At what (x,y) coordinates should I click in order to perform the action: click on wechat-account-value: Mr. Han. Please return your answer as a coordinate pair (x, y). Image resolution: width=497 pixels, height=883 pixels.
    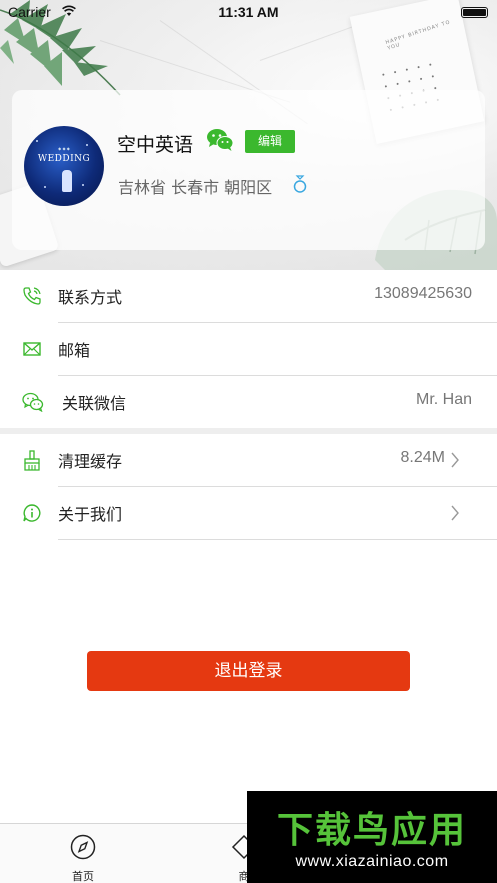
    Looking at the image, I should click on (443, 399).